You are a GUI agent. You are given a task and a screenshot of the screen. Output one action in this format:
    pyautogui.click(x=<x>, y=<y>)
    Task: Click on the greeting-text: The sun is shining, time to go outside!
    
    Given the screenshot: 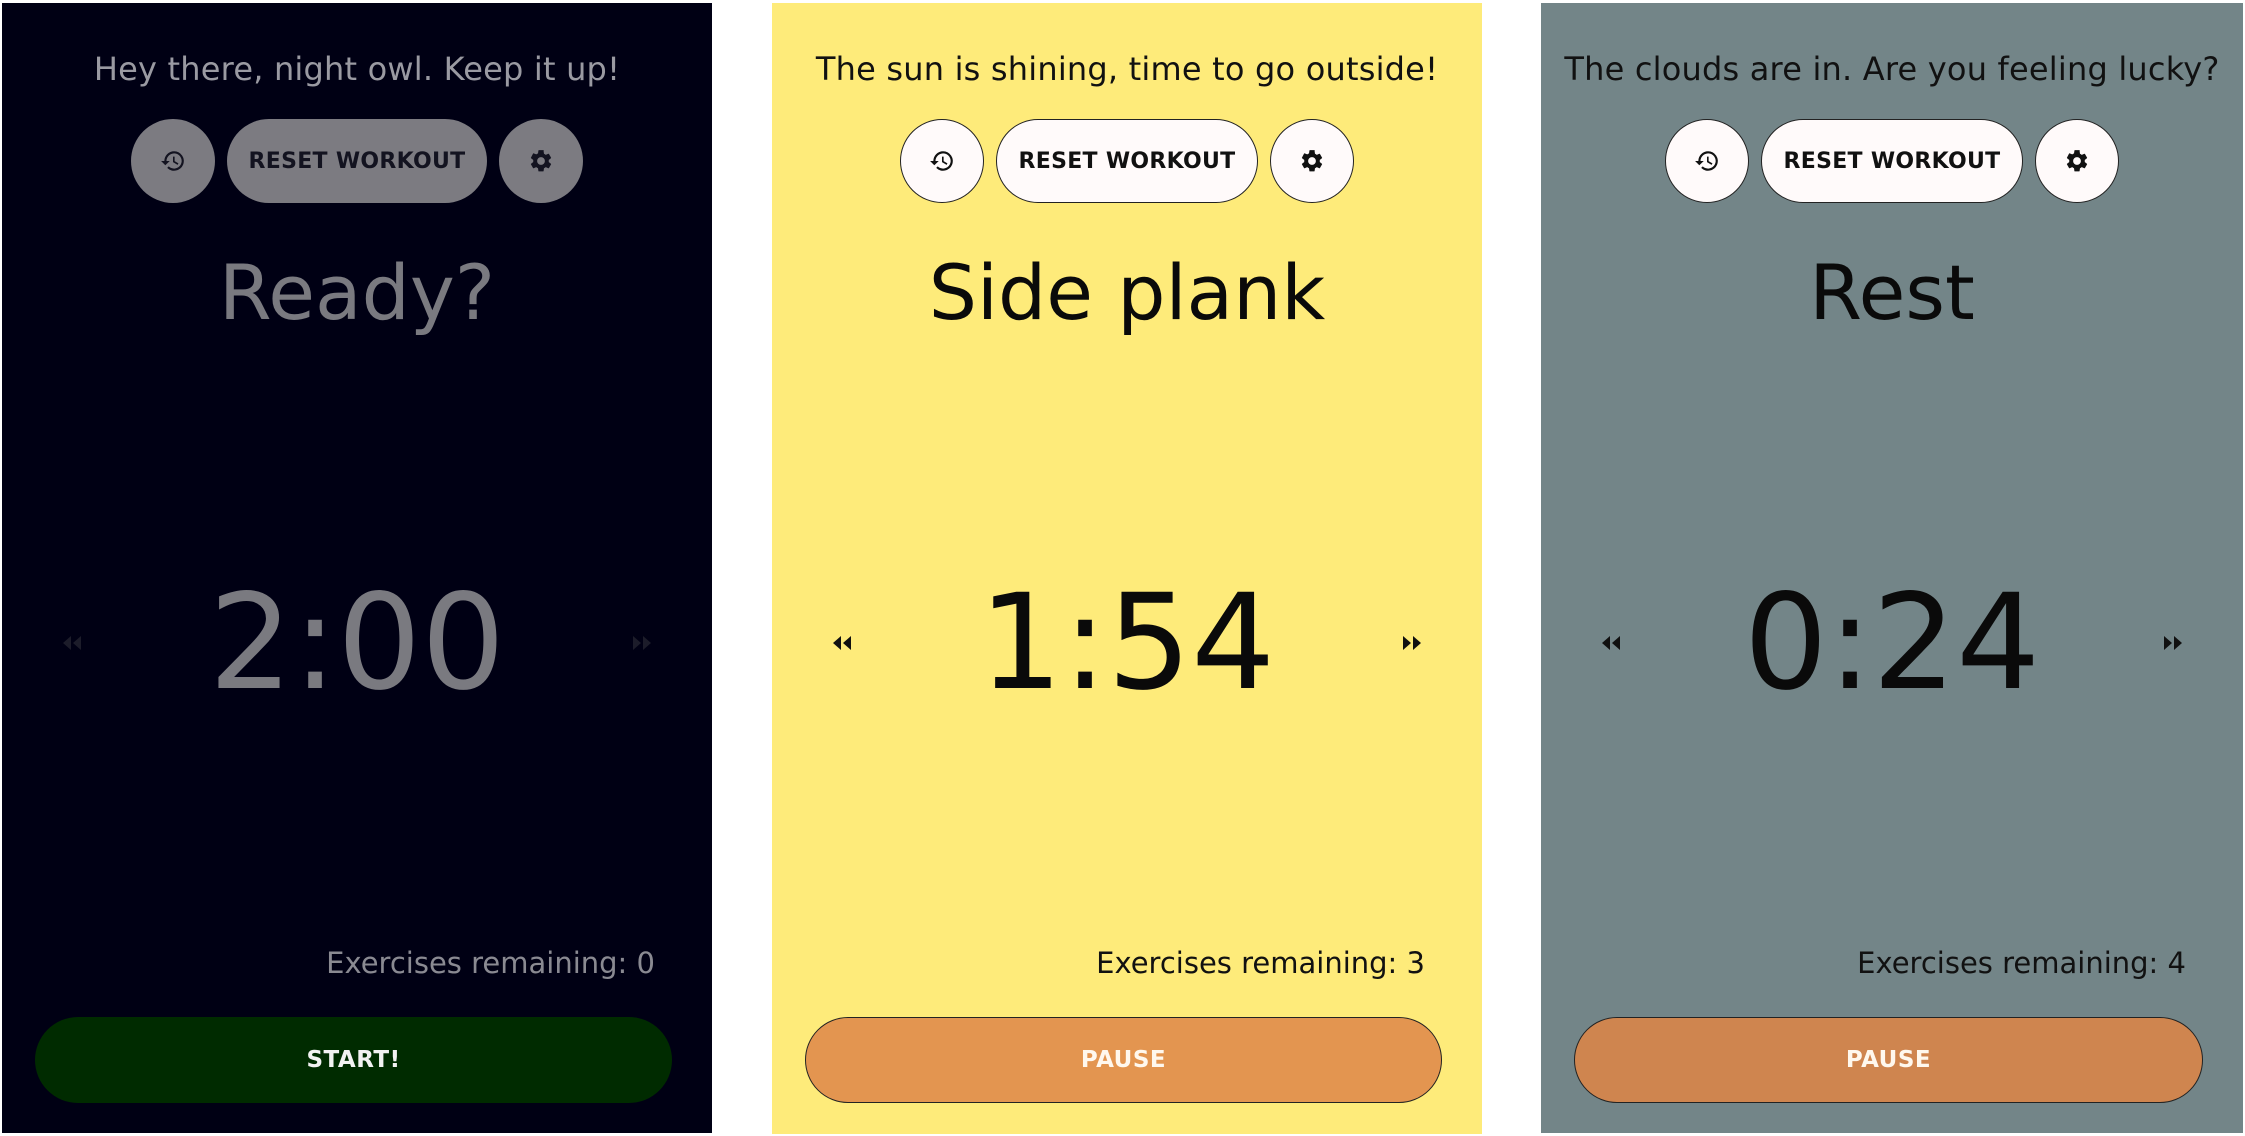 What is the action you would take?
    pyautogui.click(x=1127, y=69)
    